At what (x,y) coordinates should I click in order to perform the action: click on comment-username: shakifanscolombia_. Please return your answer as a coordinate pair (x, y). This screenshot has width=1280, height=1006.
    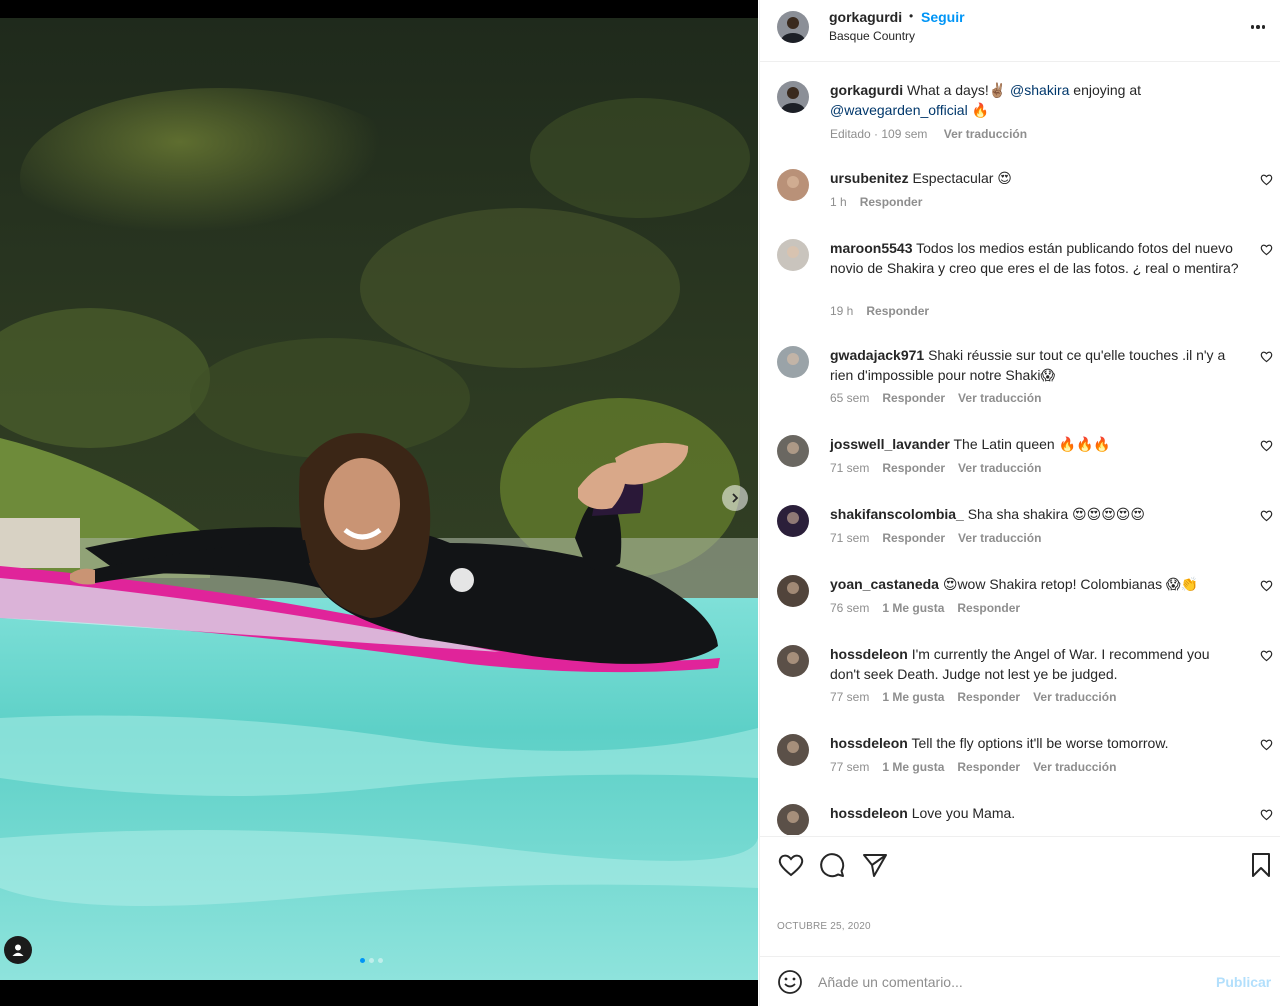
    Looking at the image, I should click on (897, 514).